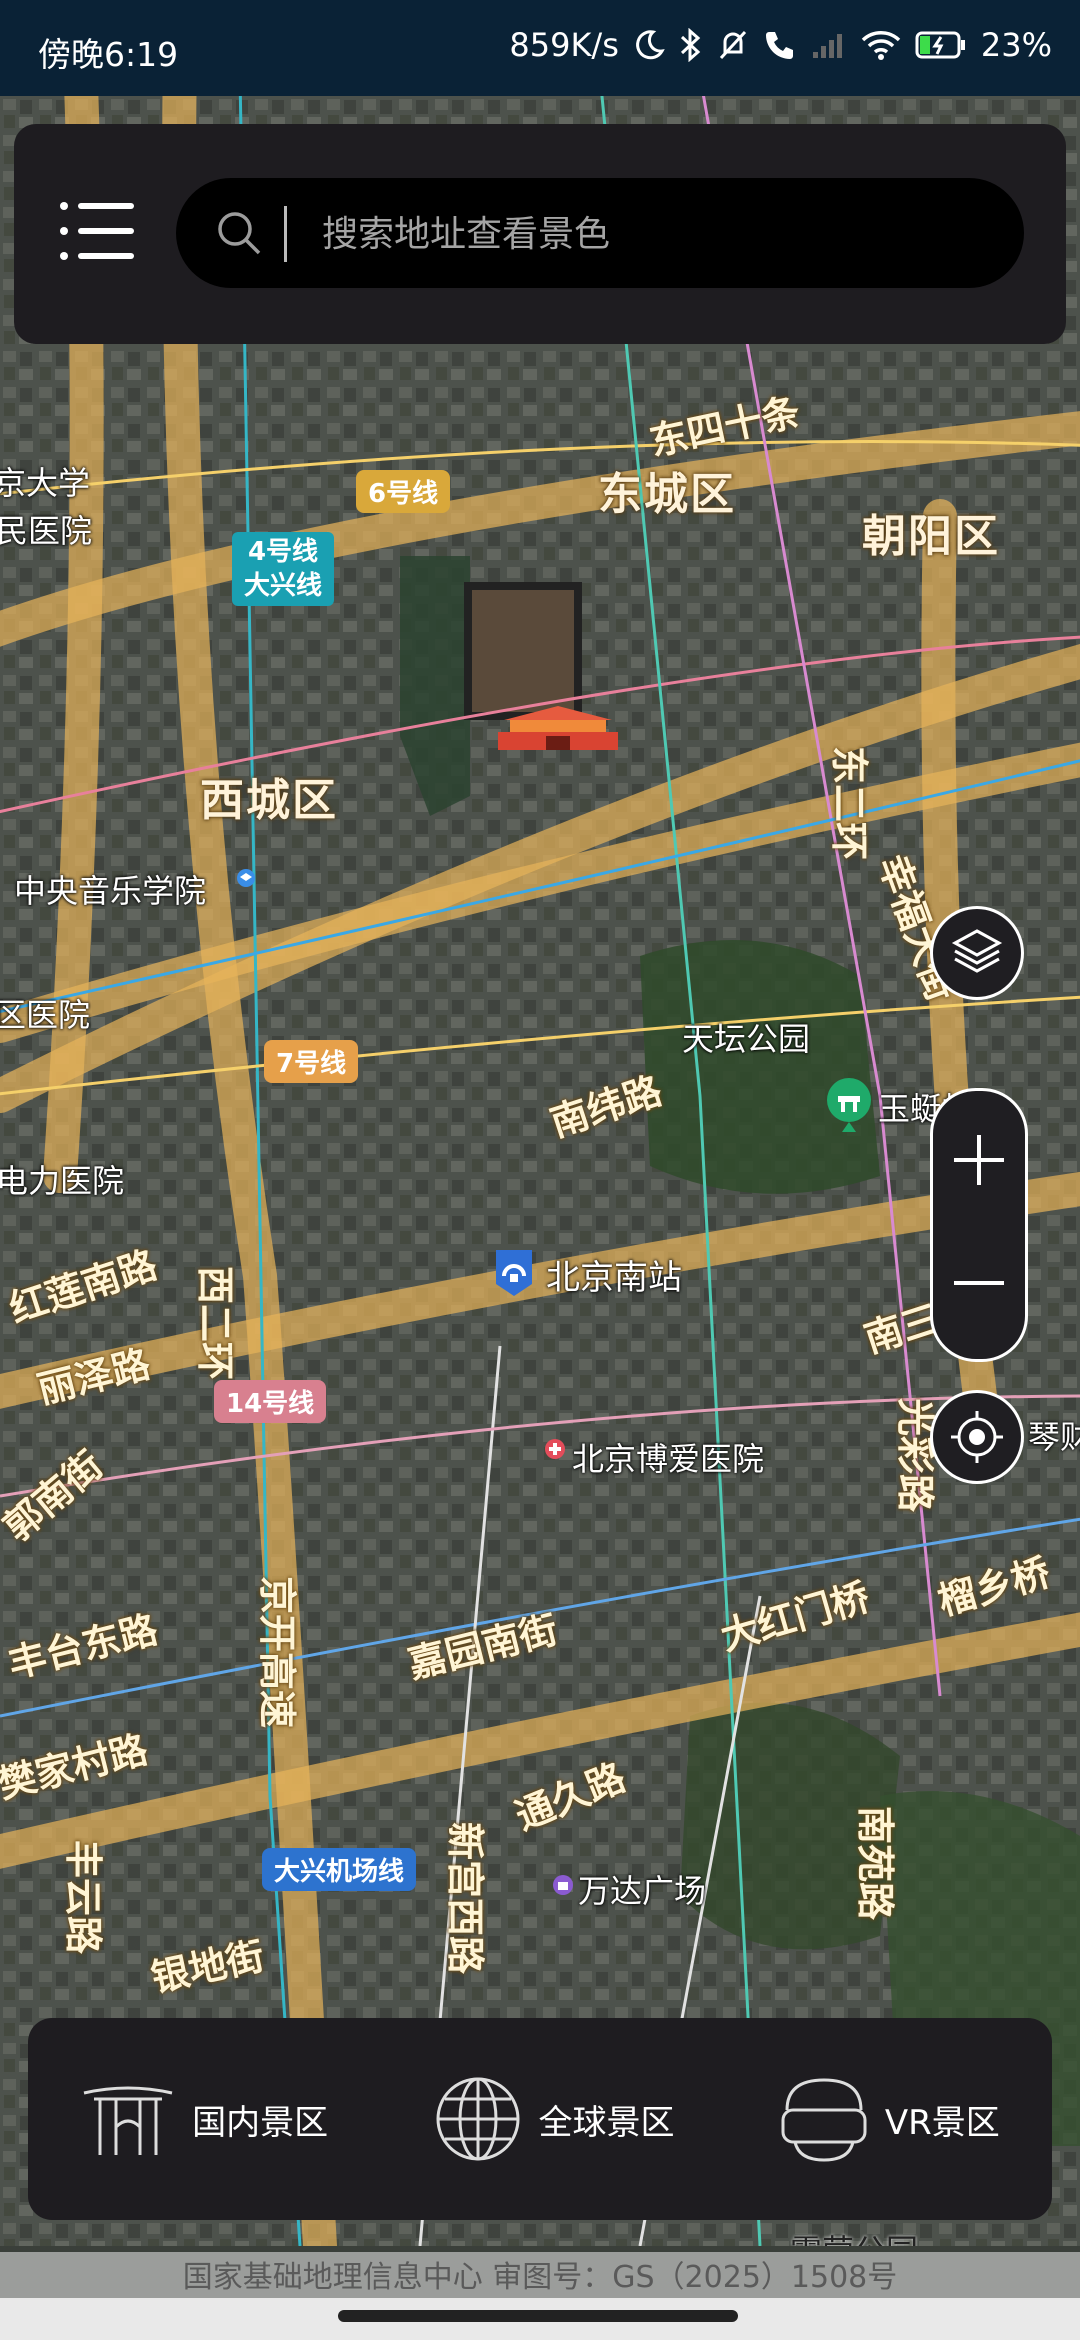 The image size is (1080, 2340). I want to click on nav-vr-scenic: VR景区, so click(889, 2119).